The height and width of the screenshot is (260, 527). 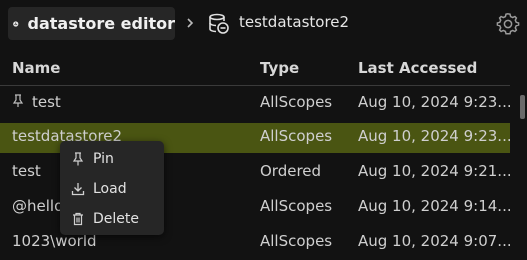 What do you see at coordinates (279, 68) in the screenshot?
I see `column-header-type: Type` at bounding box center [279, 68].